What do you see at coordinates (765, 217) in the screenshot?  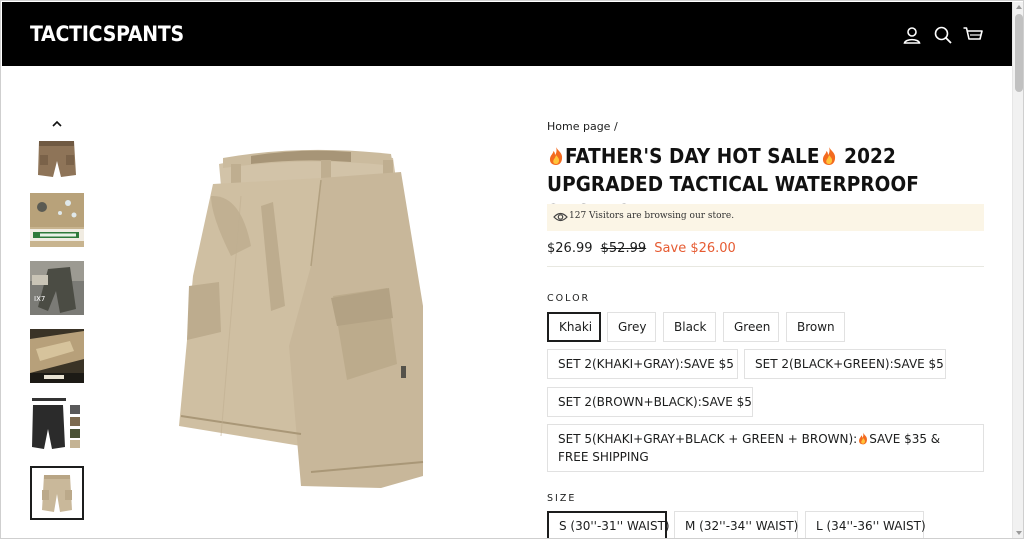 I see `visitors-banner: 127 Visitors are browsing our store.` at bounding box center [765, 217].